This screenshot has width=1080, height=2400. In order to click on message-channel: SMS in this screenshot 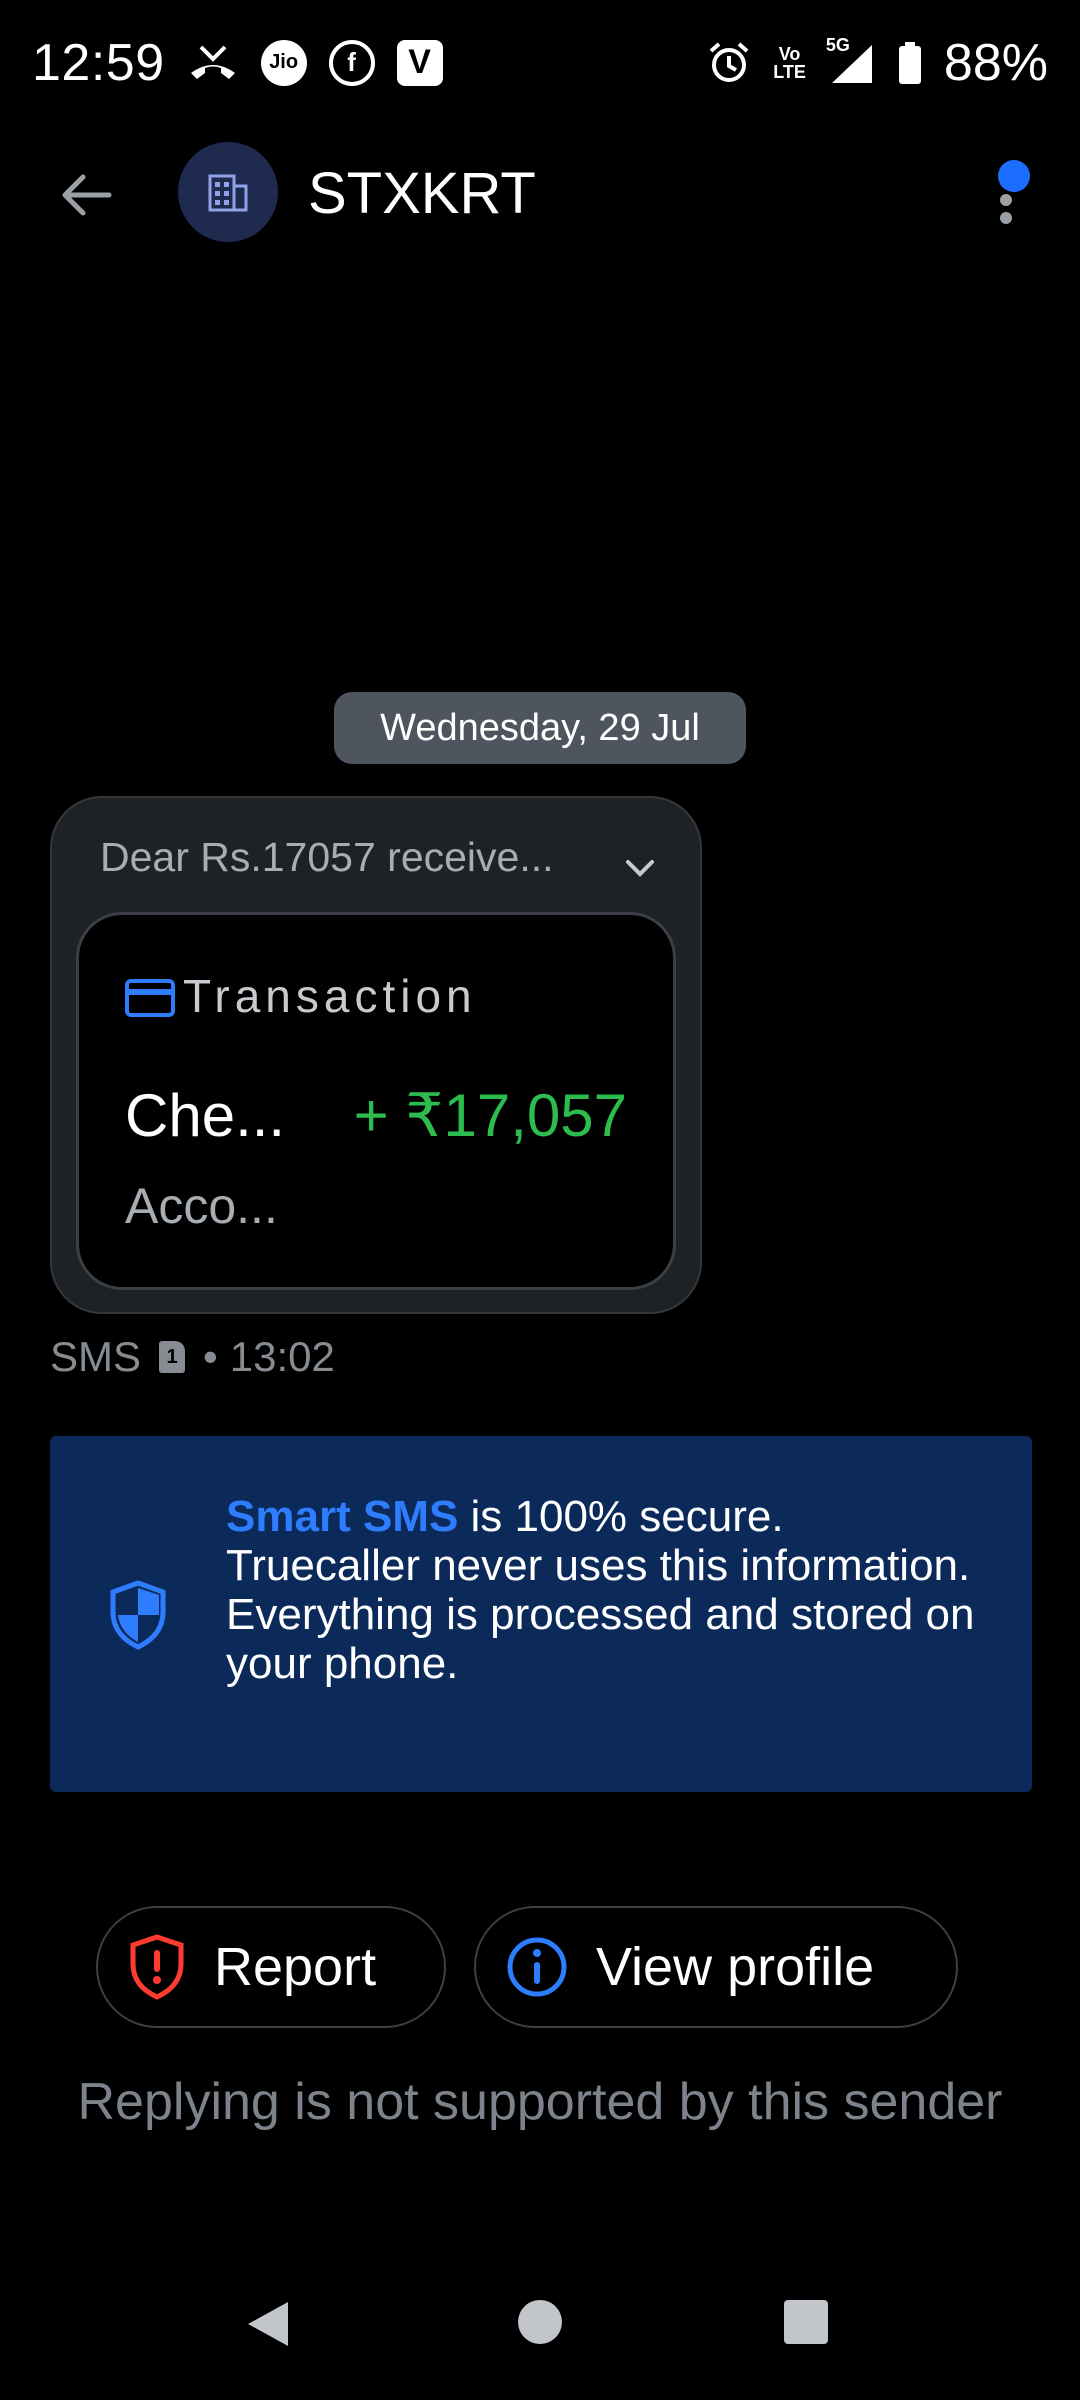, I will do `click(96, 1356)`.